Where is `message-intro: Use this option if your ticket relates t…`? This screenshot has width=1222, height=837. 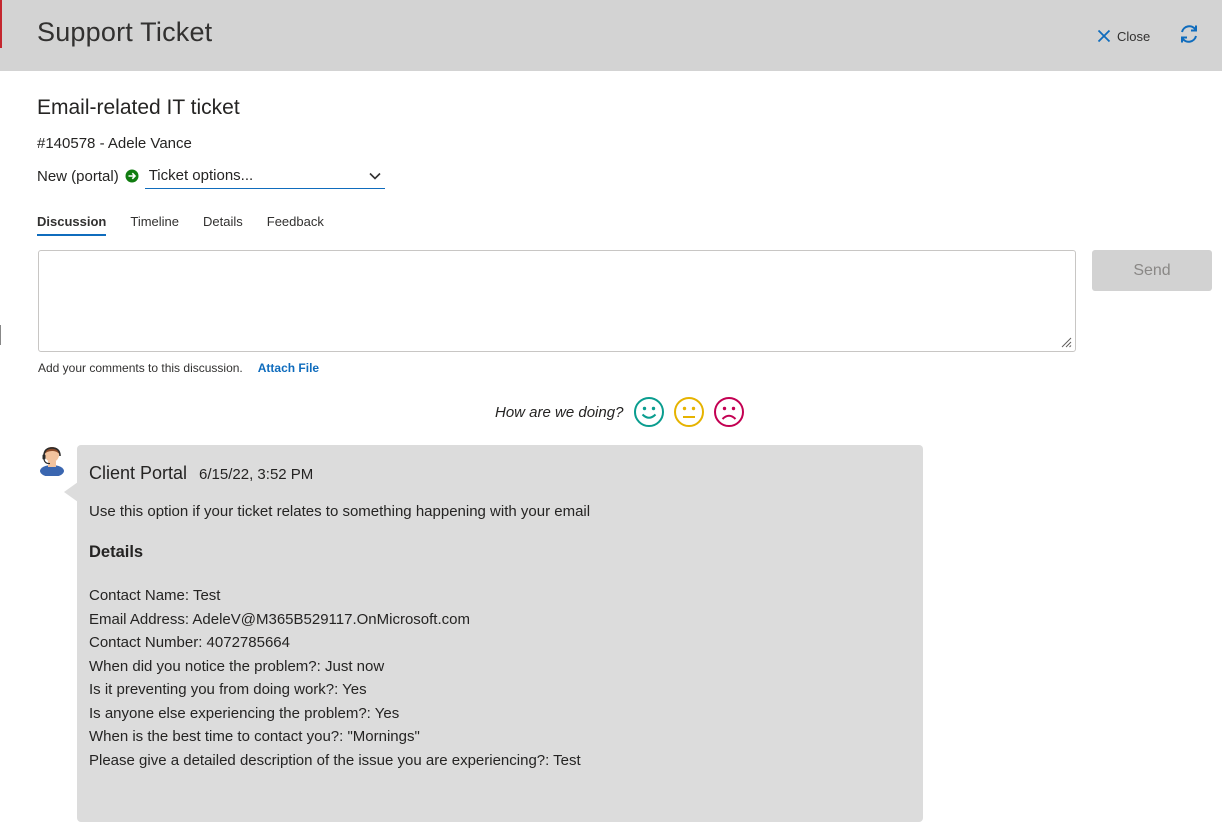
message-intro: Use this option if your ticket relates t… is located at coordinates (340, 511).